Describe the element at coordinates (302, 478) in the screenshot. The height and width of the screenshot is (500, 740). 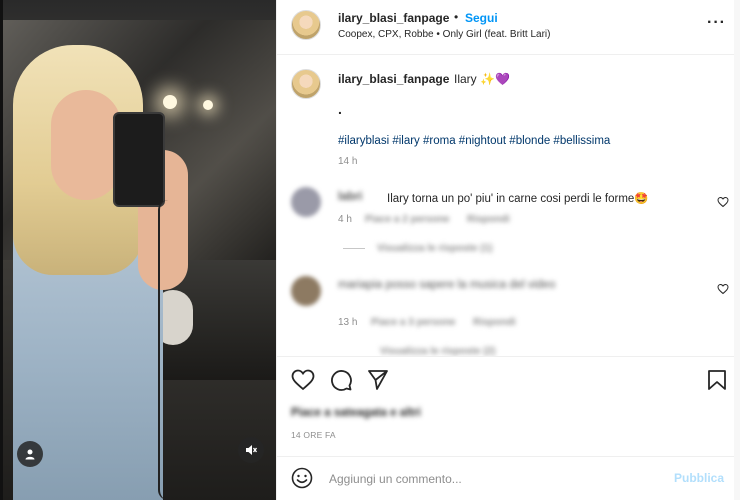
I see `emoji-icon` at that location.